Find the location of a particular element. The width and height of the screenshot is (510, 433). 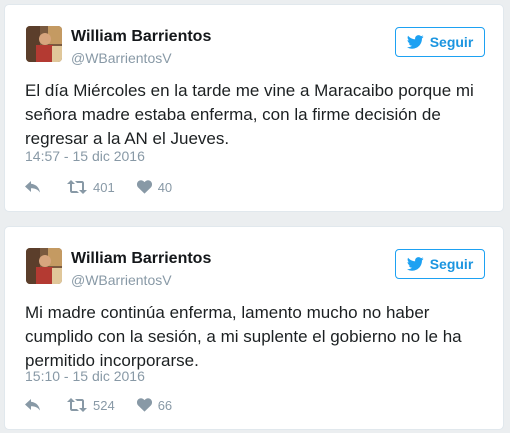

like-button: 40 is located at coordinates (154, 187).